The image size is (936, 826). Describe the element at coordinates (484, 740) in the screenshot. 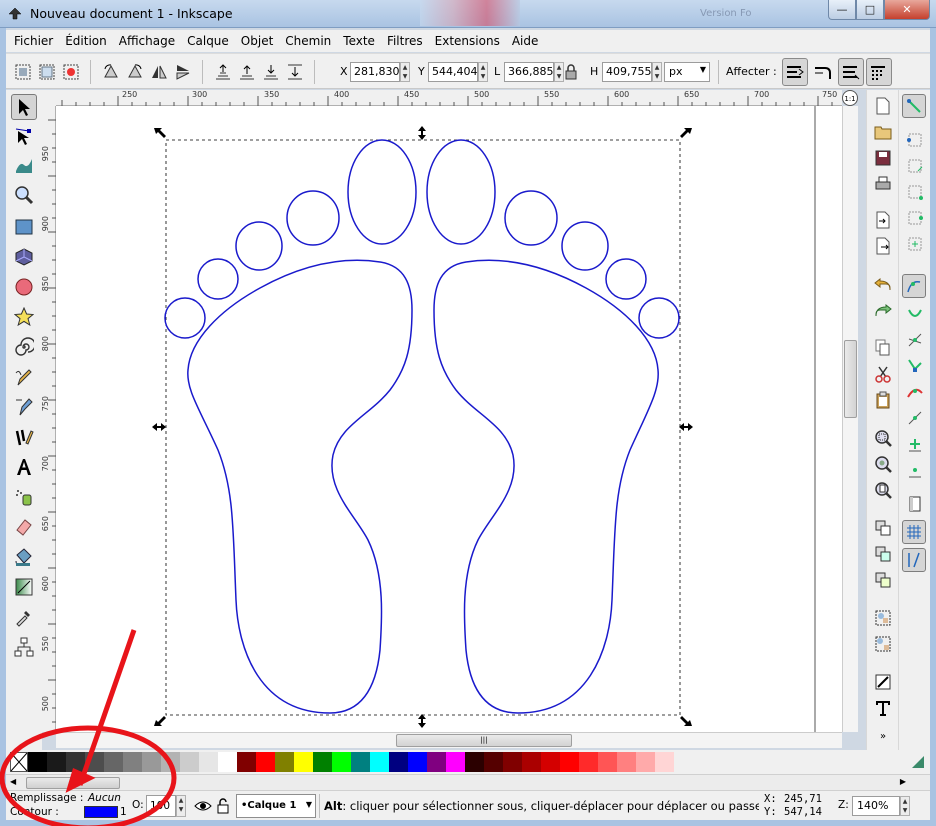

I see `horizontal-scroll-thumb: |||` at that location.